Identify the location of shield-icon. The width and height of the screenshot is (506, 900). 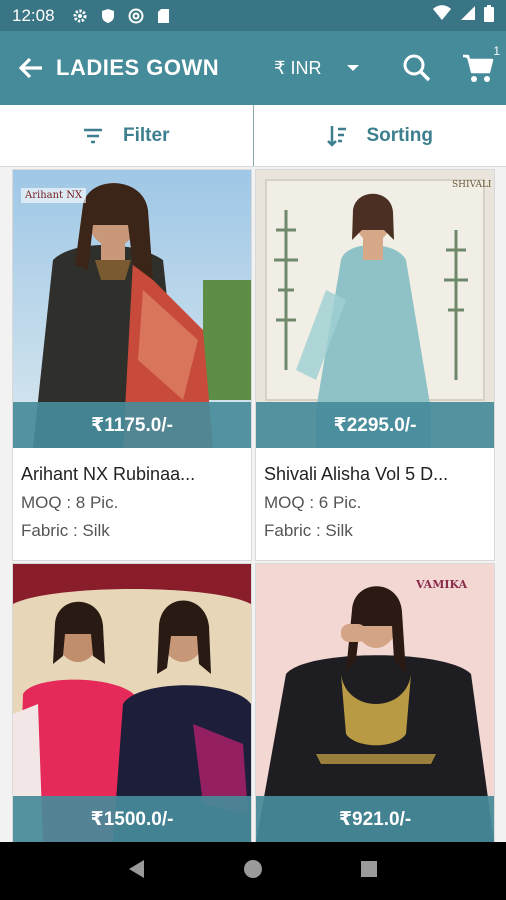
(108, 16).